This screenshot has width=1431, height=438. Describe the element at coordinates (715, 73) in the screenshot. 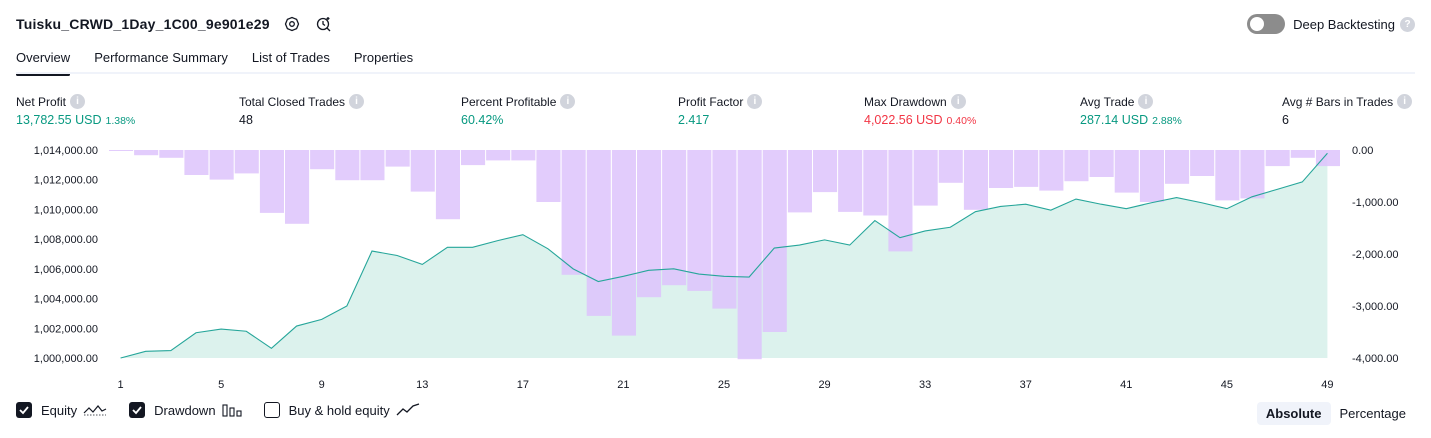

I see `tab-divider` at that location.